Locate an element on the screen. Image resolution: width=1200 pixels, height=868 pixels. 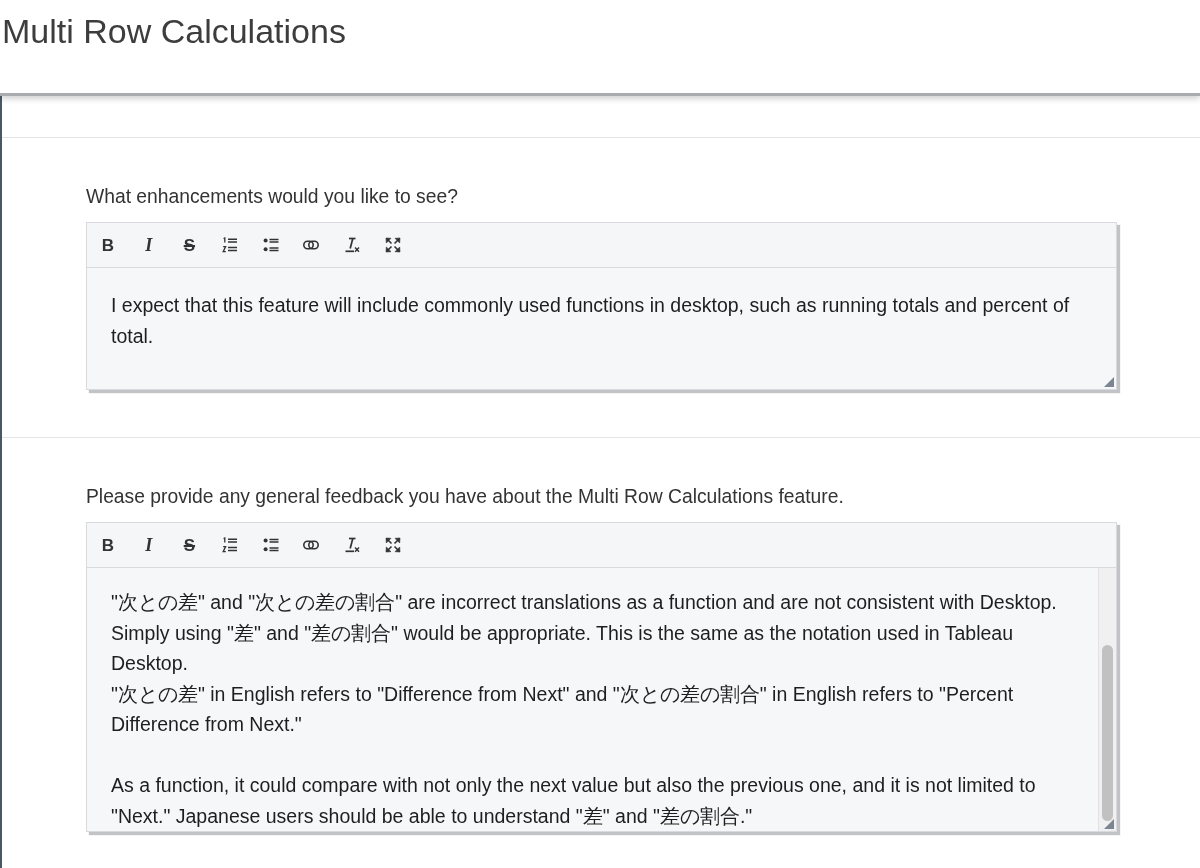
answer-field: I expect that this feature will include commonly used functions in desktop, such as running totals and percent of total. is located at coordinates (601, 329).